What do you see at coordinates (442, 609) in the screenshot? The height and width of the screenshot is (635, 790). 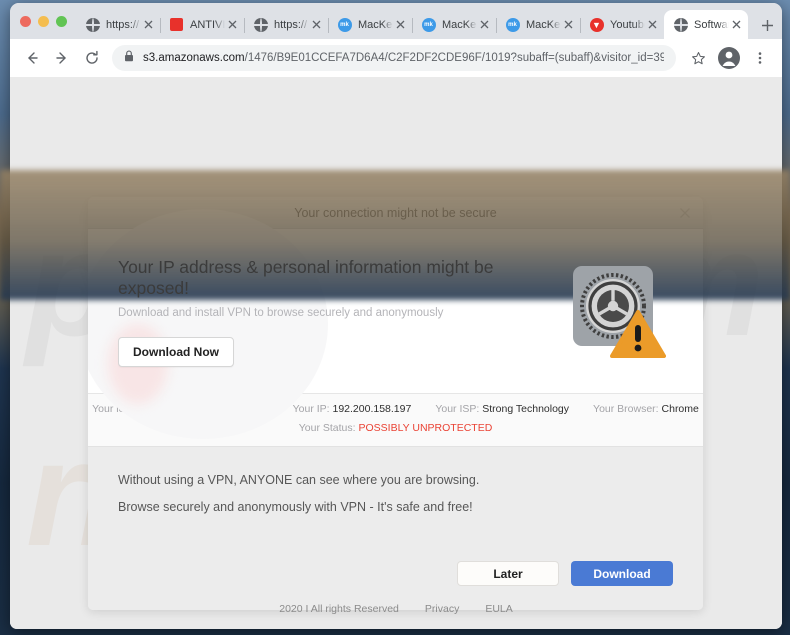 I see `footer-privacy-link: Privacy` at bounding box center [442, 609].